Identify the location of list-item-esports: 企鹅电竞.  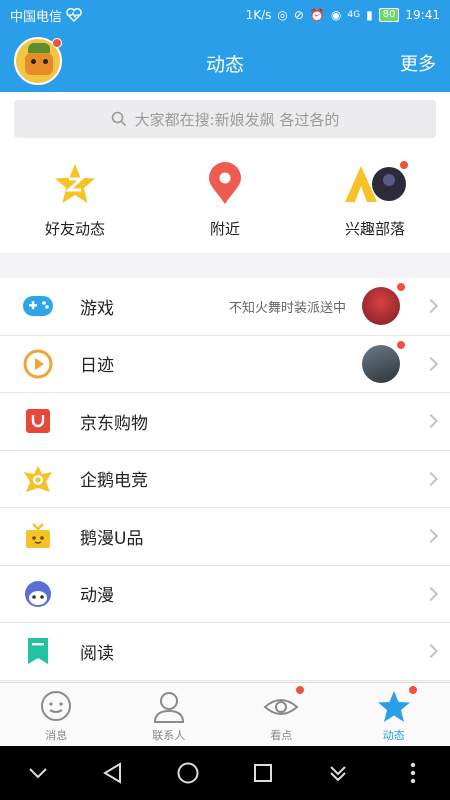
(225, 479).